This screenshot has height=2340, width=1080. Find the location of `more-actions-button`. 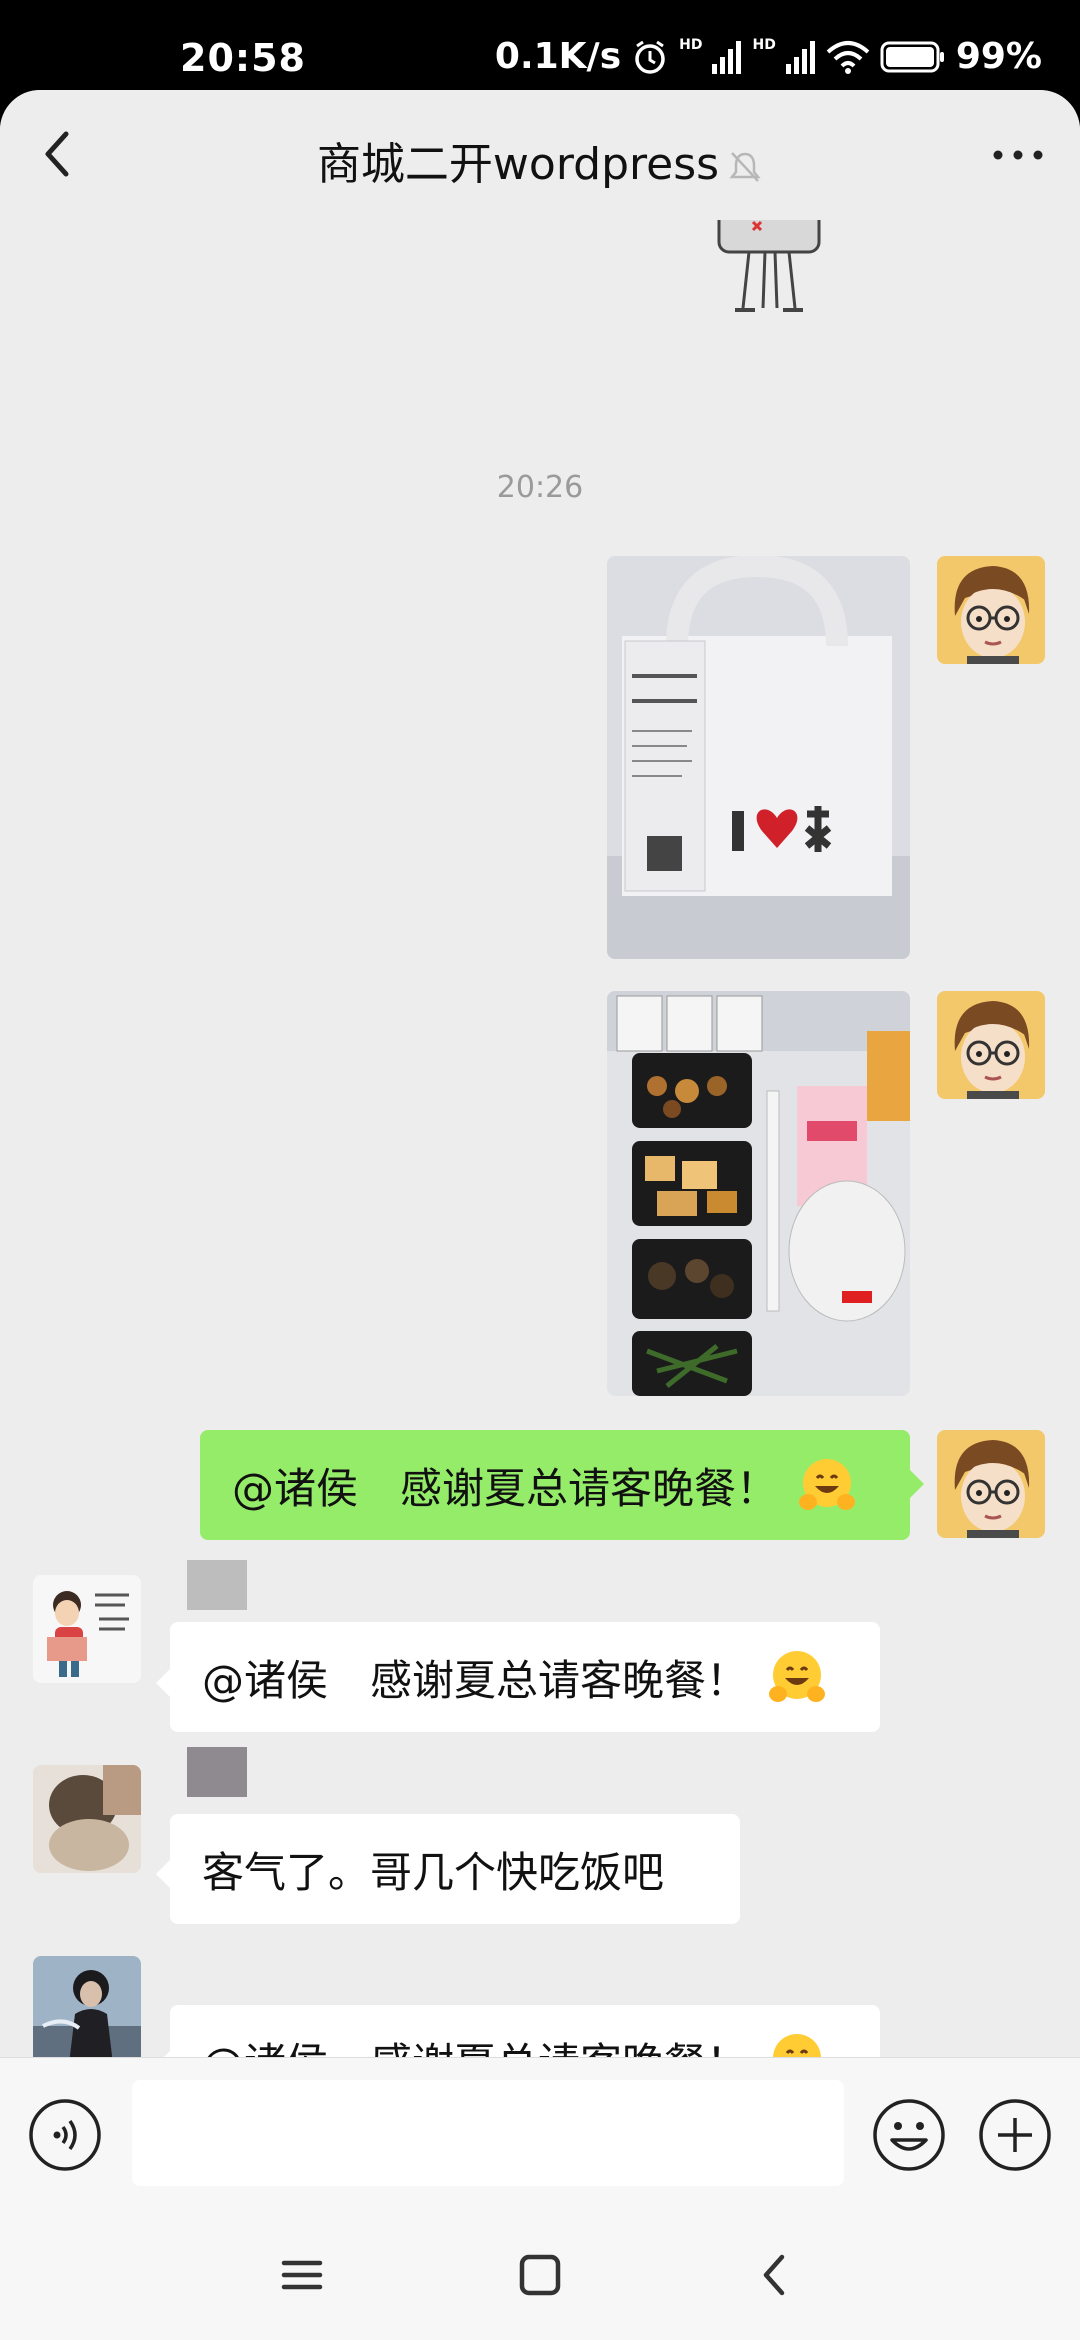

more-actions-button is located at coordinates (1015, 2135).